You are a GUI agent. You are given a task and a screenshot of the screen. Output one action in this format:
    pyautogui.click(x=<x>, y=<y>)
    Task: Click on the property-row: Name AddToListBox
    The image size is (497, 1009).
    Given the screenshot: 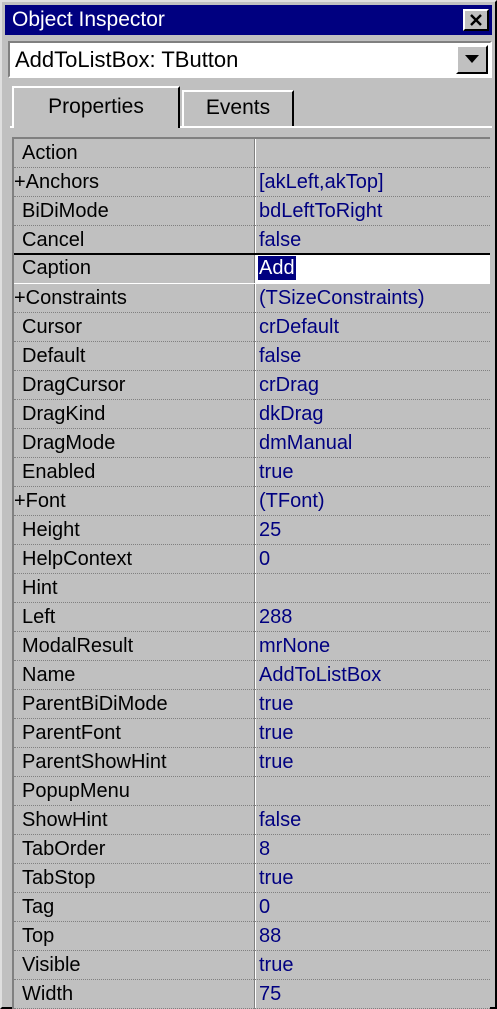 What is the action you would take?
    pyautogui.click(x=252, y=675)
    